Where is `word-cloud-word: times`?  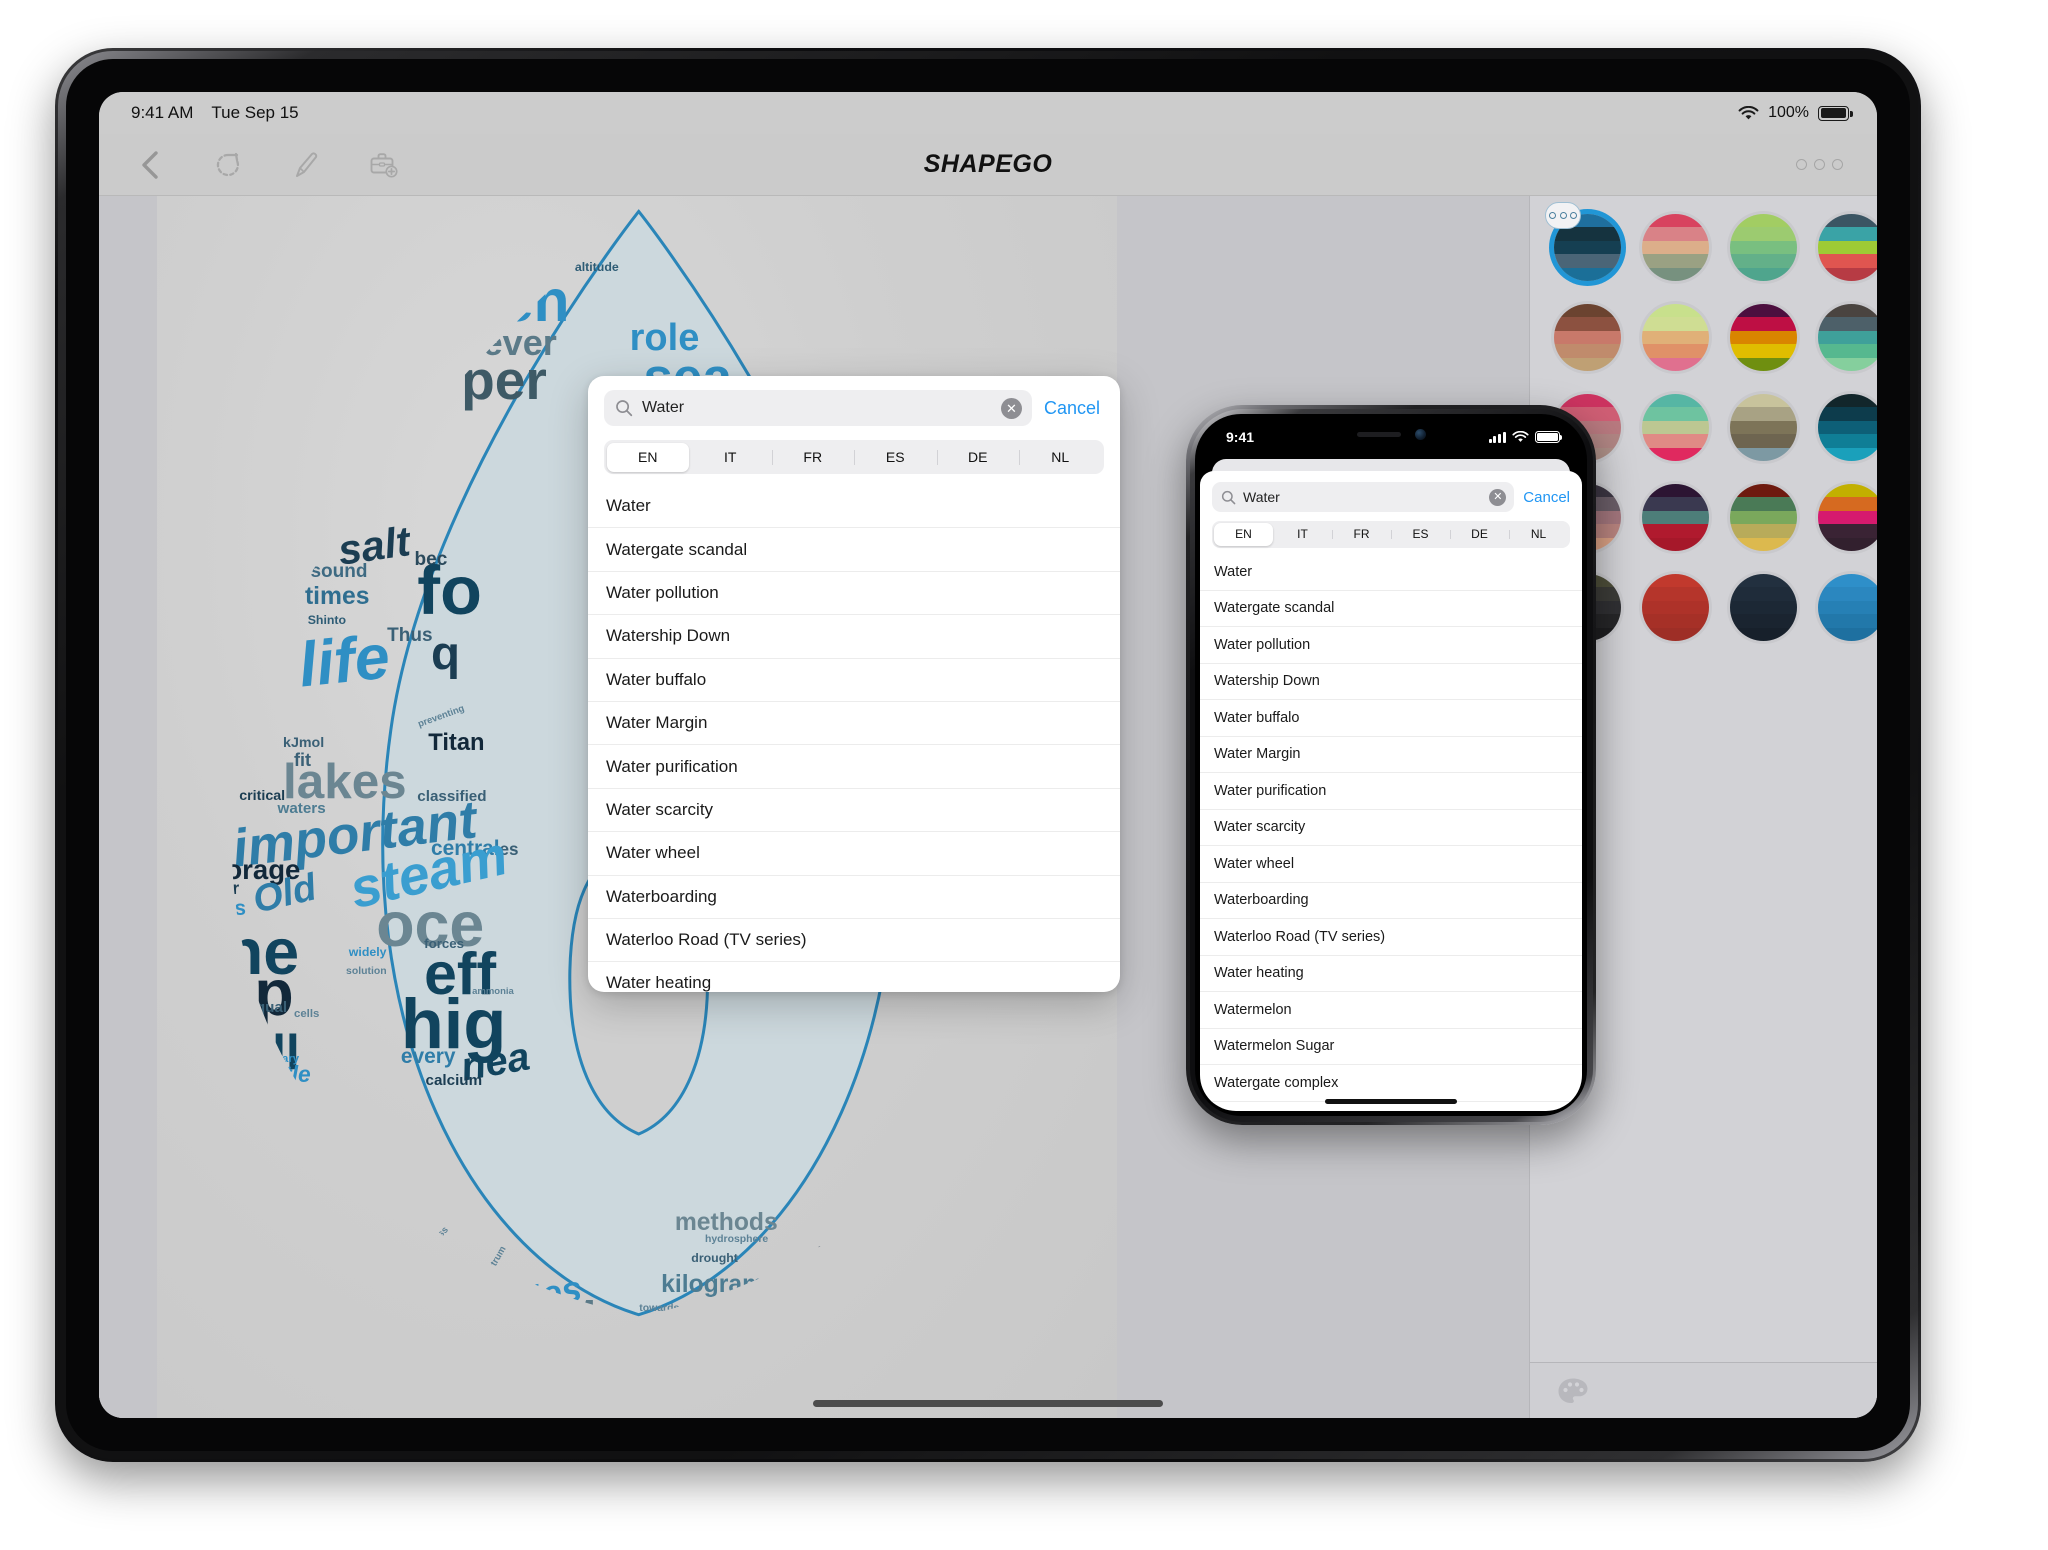 word-cloud-word: times is located at coordinates (337, 596).